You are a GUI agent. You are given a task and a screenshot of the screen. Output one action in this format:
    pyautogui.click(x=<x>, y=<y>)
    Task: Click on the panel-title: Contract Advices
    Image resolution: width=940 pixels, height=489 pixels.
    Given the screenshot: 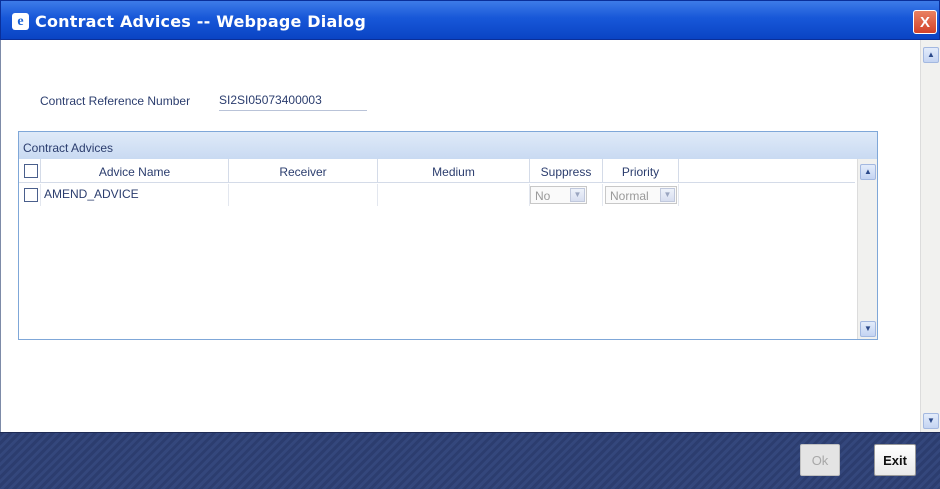 What is the action you would take?
    pyautogui.click(x=448, y=145)
    